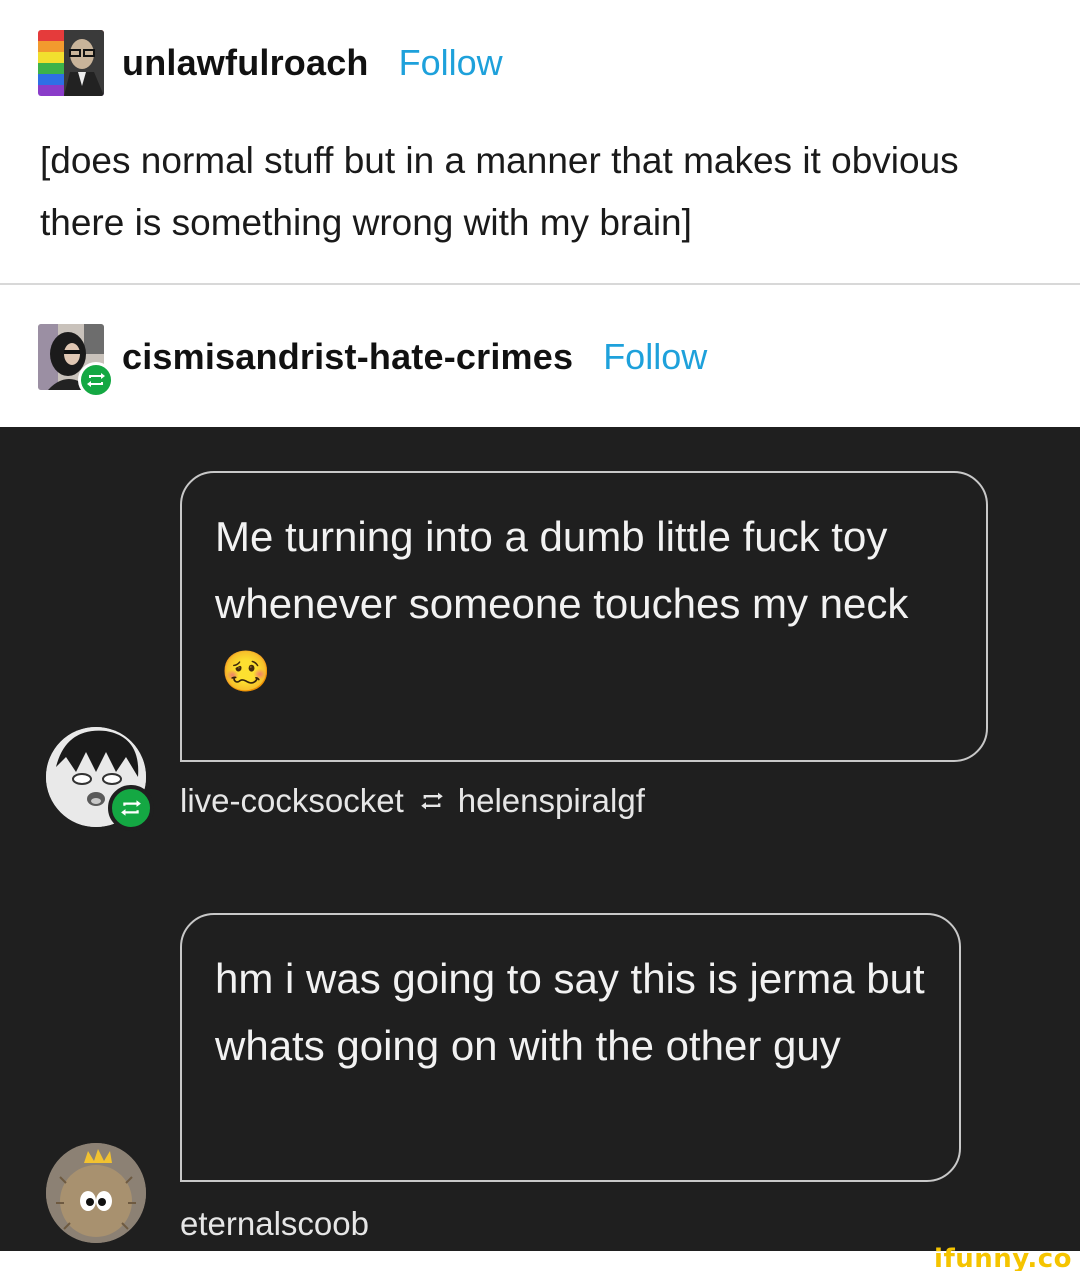  What do you see at coordinates (540, 1261) in the screenshot?
I see `watermark-bar` at bounding box center [540, 1261].